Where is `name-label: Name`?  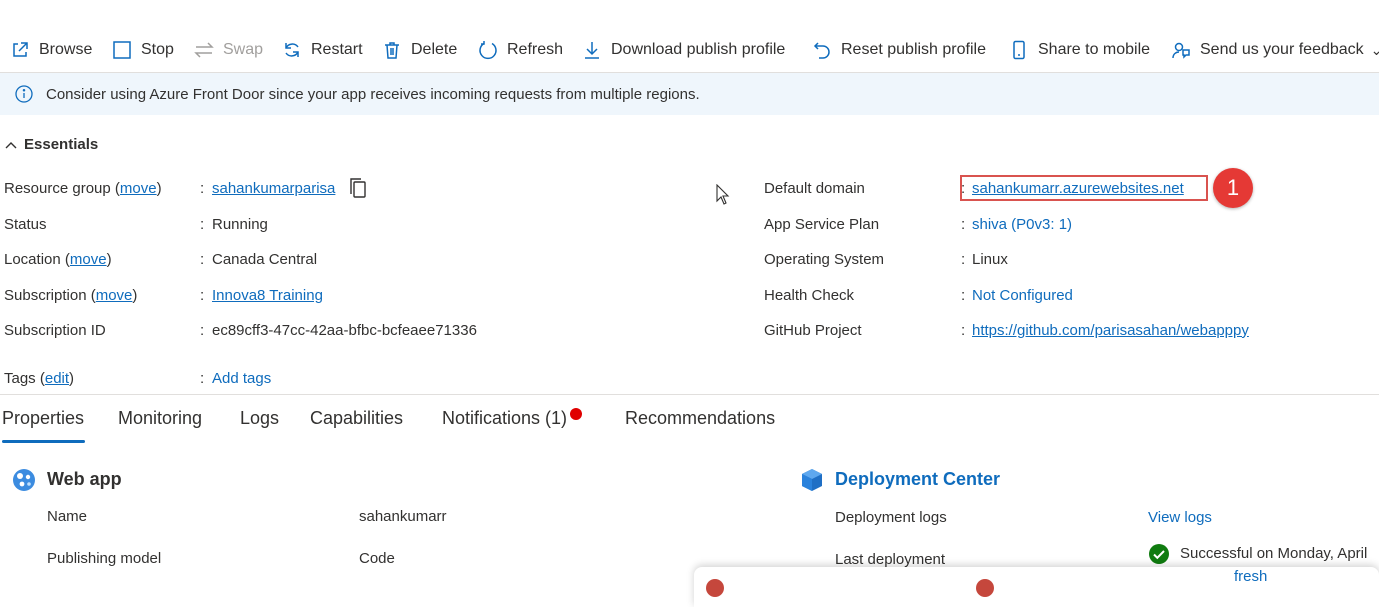
name-label: Name is located at coordinates (67, 516).